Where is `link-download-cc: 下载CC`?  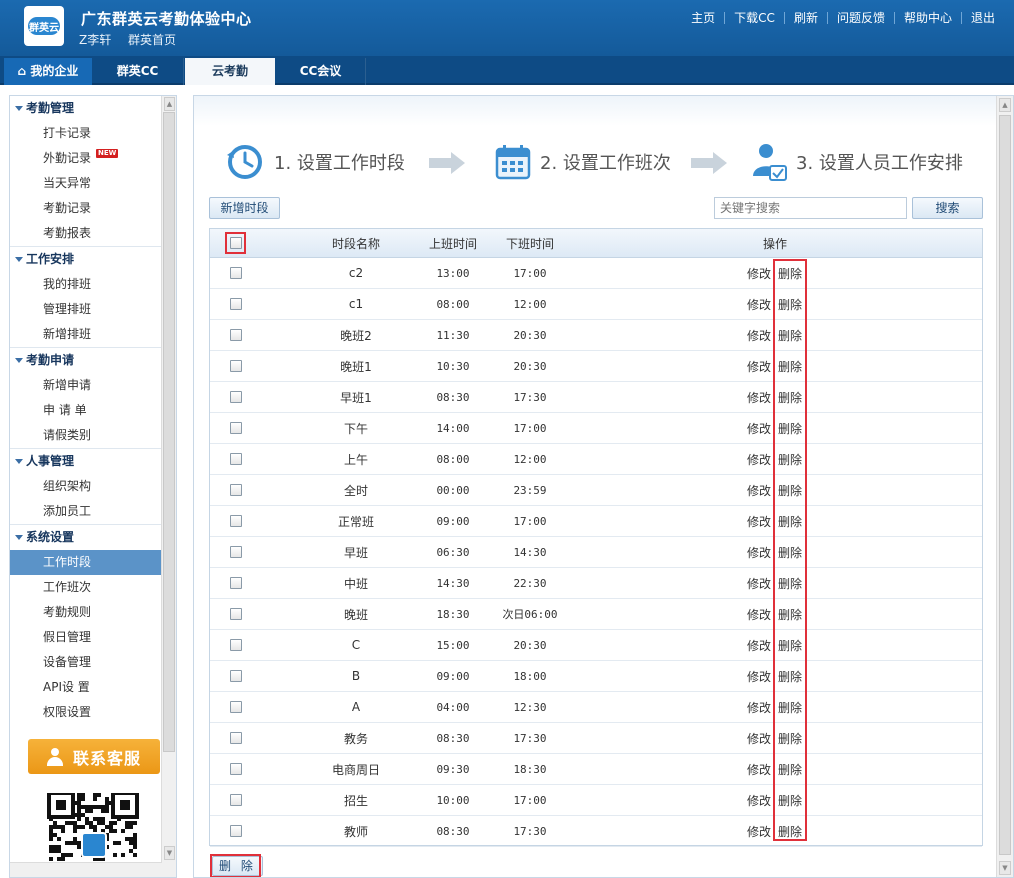 link-download-cc: 下载CC is located at coordinates (754, 17).